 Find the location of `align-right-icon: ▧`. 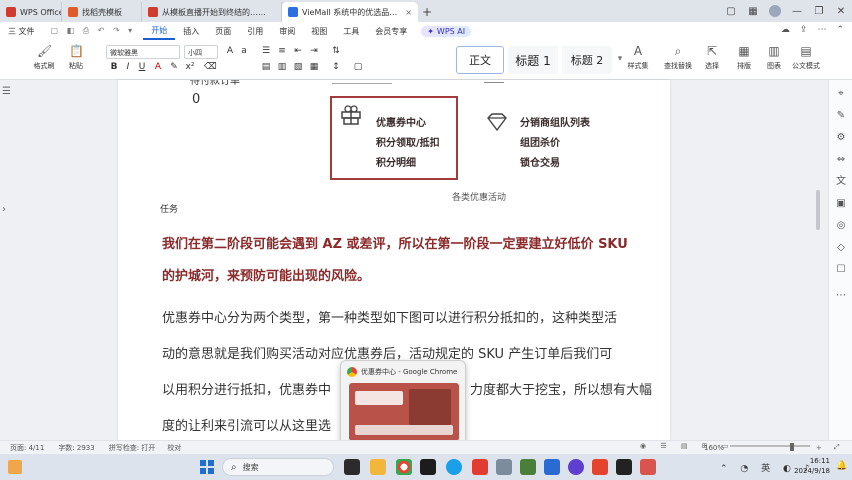

align-right-icon: ▧ is located at coordinates (298, 67).